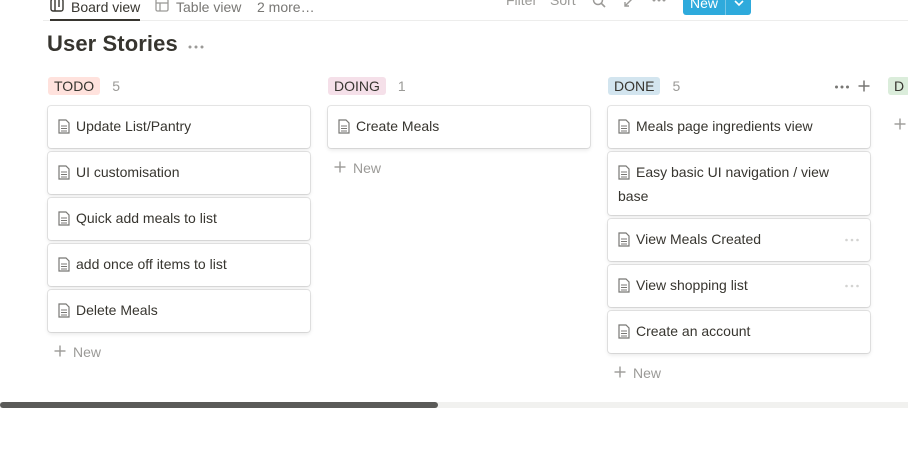 The width and height of the screenshot is (908, 453). What do you see at coordinates (693, 331) in the screenshot?
I see `card-title: Create an account` at bounding box center [693, 331].